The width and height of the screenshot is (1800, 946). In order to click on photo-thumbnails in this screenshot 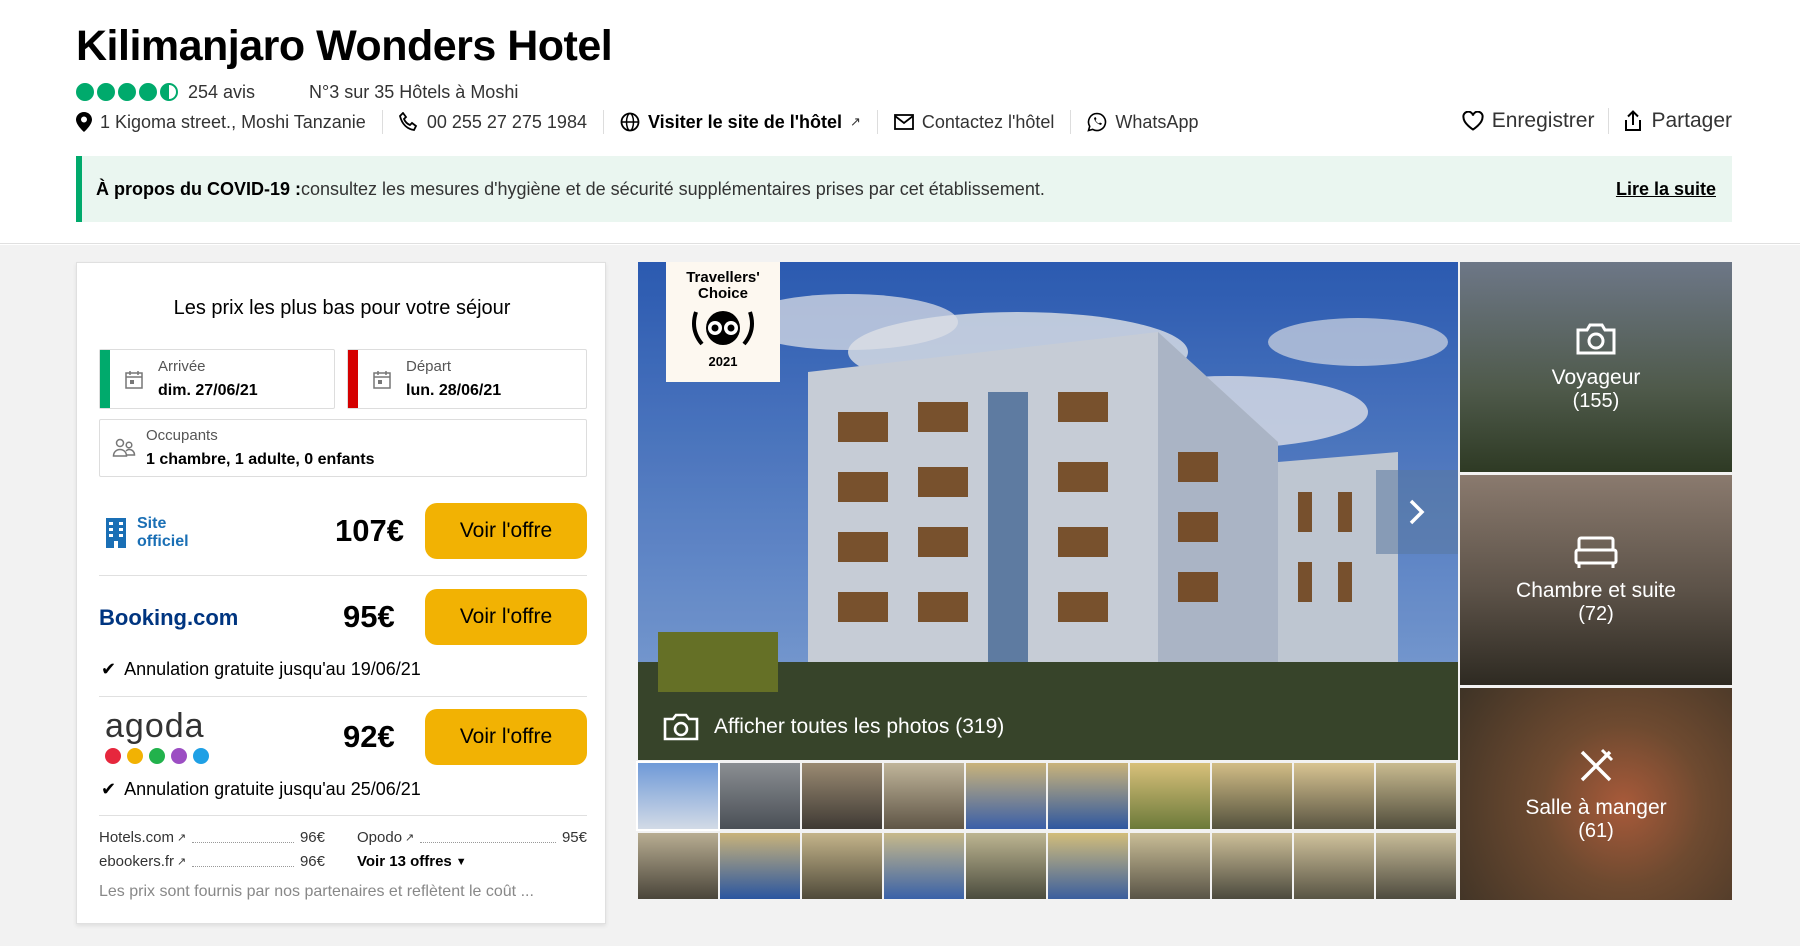, I will do `click(1047, 830)`.